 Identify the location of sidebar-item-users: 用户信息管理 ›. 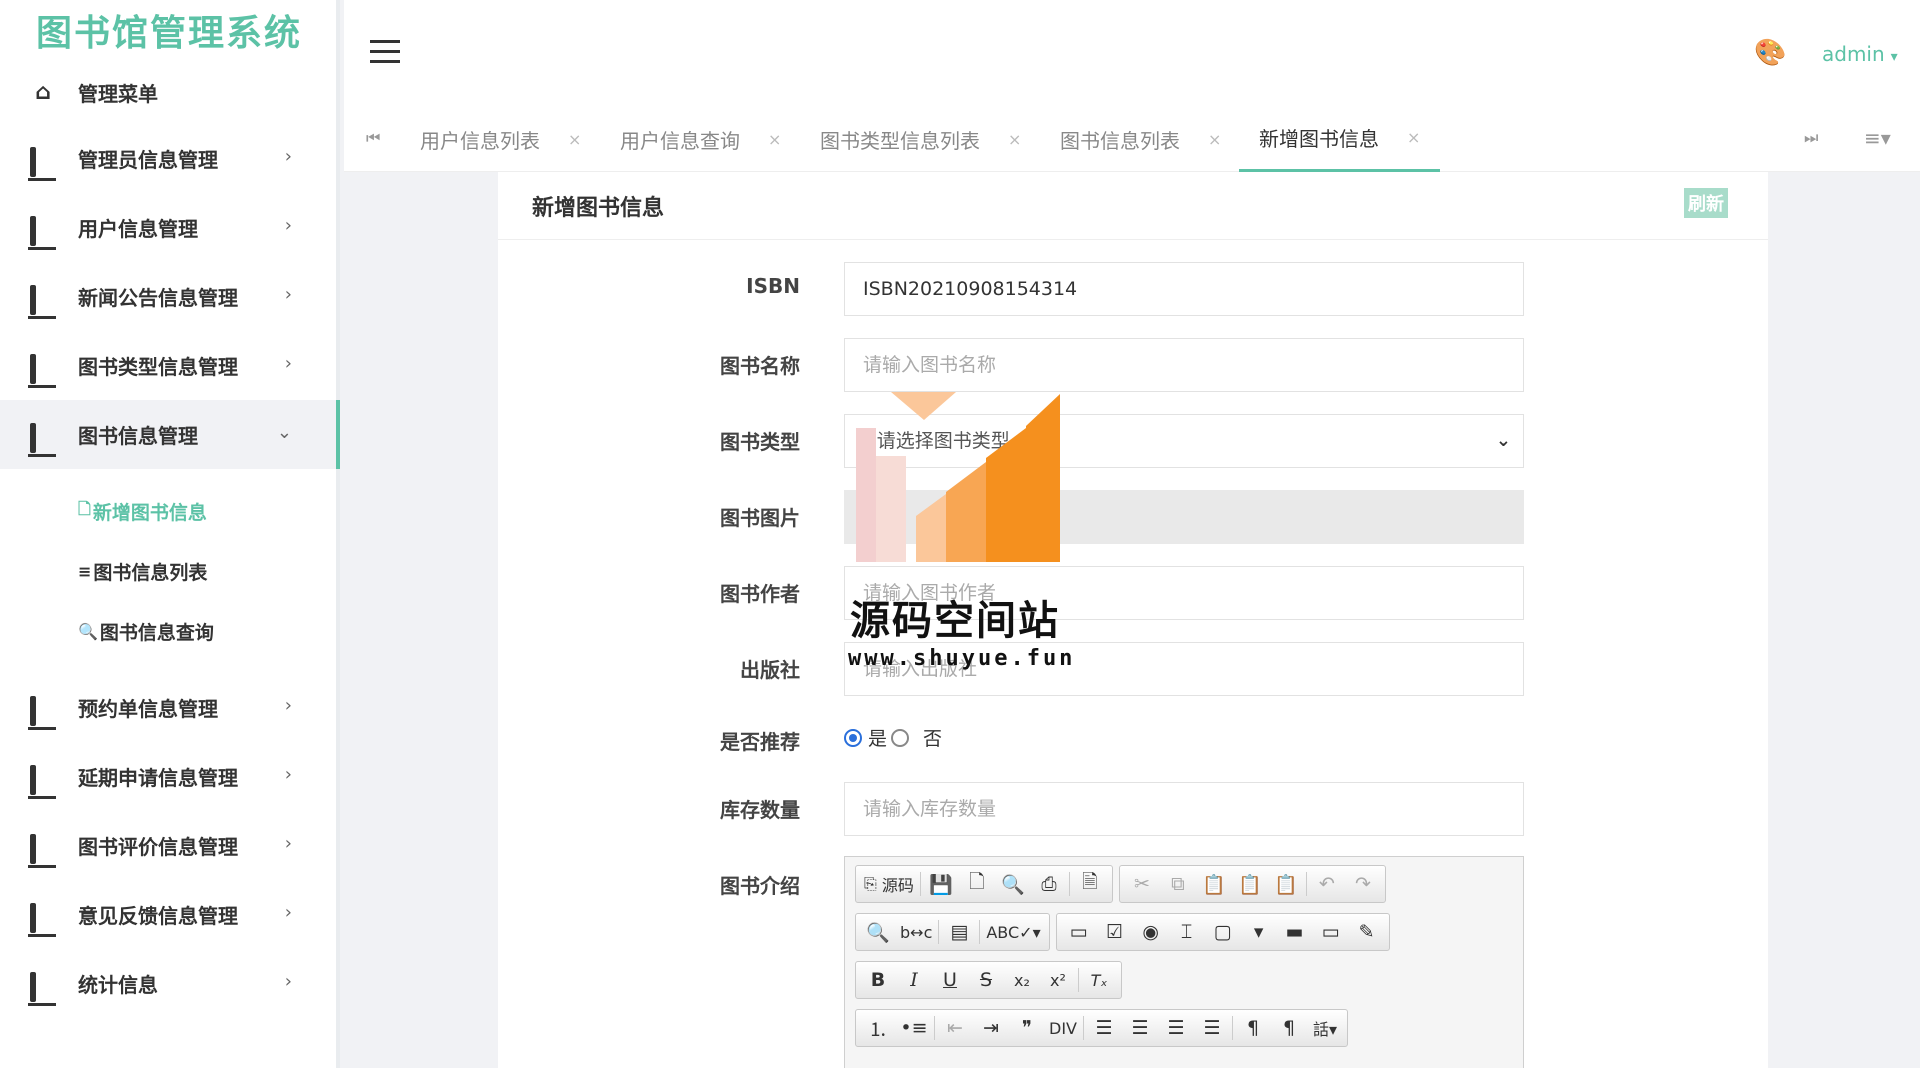
(168, 227).